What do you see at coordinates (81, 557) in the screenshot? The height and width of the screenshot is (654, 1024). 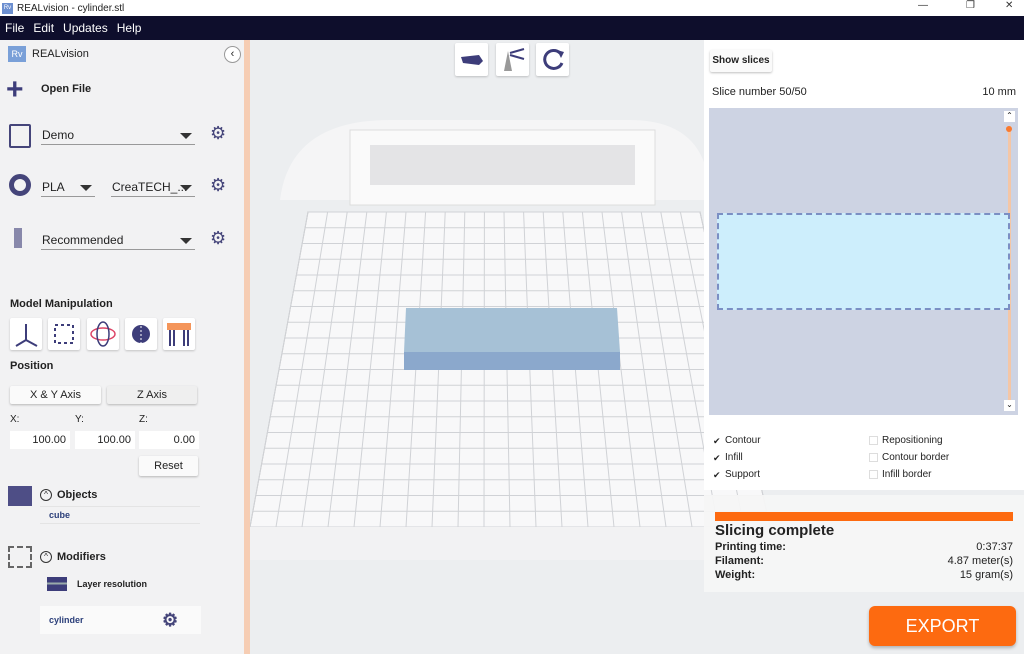 I see `modifiers-heading: Modifiers` at bounding box center [81, 557].